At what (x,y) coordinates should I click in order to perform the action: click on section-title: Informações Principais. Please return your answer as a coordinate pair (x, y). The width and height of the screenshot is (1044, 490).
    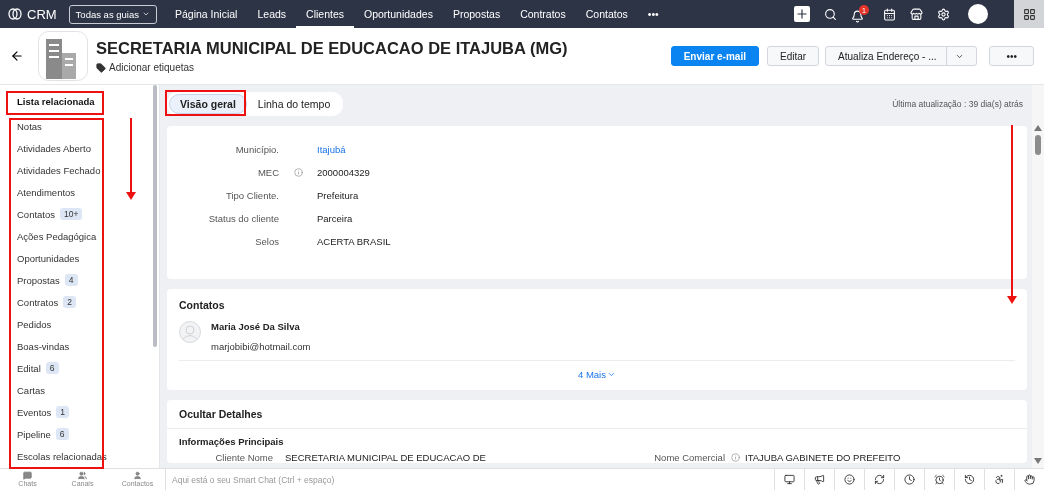
    Looking at the image, I should click on (231, 442).